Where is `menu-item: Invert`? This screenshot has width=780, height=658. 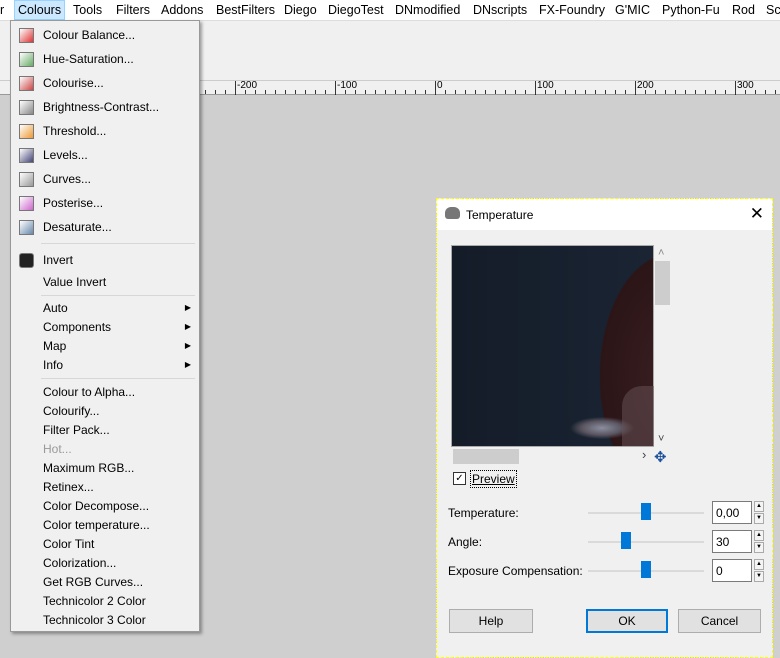 menu-item: Invert is located at coordinates (105, 260).